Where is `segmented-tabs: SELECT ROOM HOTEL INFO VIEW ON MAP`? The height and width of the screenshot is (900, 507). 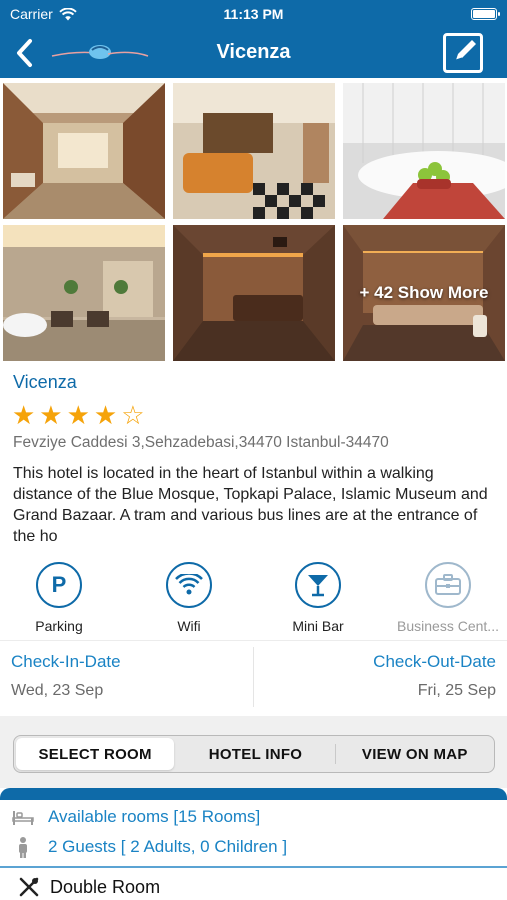
segmented-tabs: SELECT ROOM HOTEL INFO VIEW ON MAP is located at coordinates (254, 754).